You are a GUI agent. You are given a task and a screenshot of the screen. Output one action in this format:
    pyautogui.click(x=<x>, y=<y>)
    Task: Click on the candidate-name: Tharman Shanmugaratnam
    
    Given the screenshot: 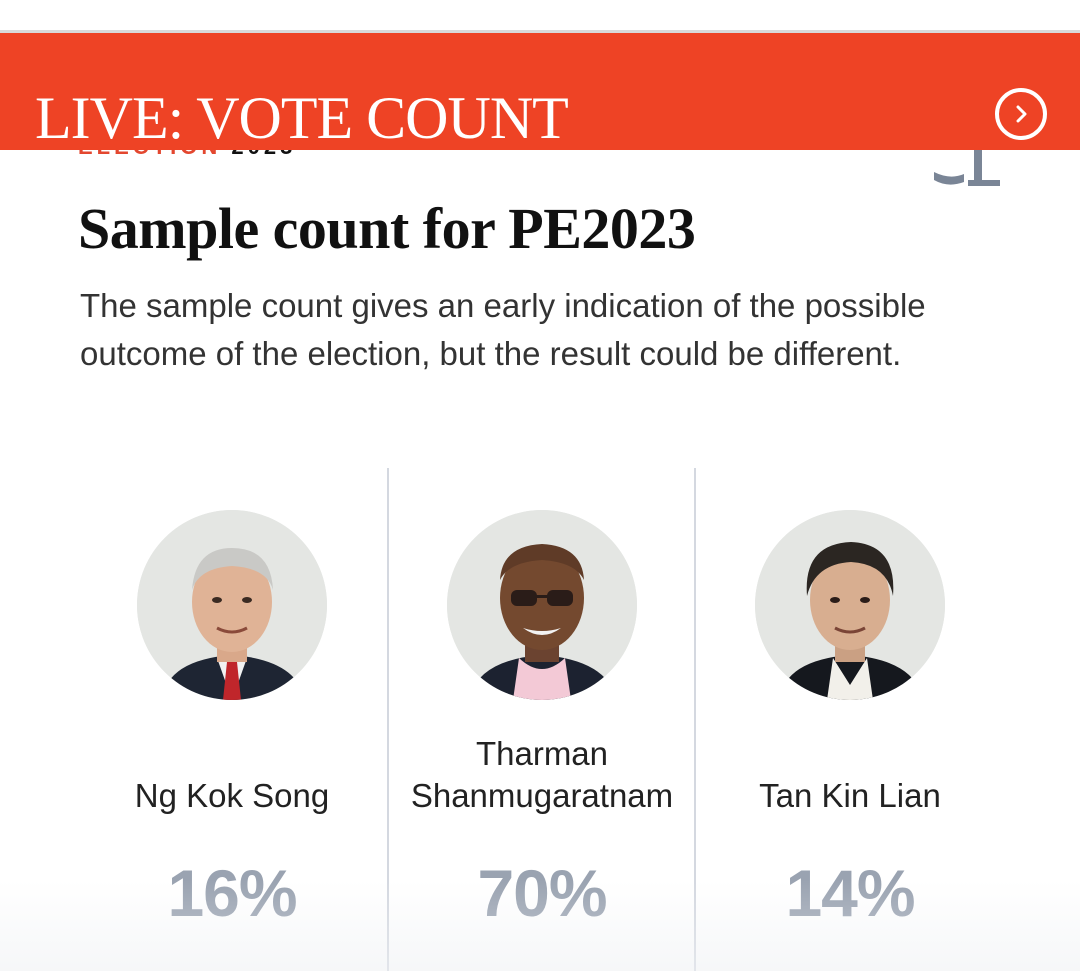 What is the action you would take?
    pyautogui.click(x=542, y=775)
    